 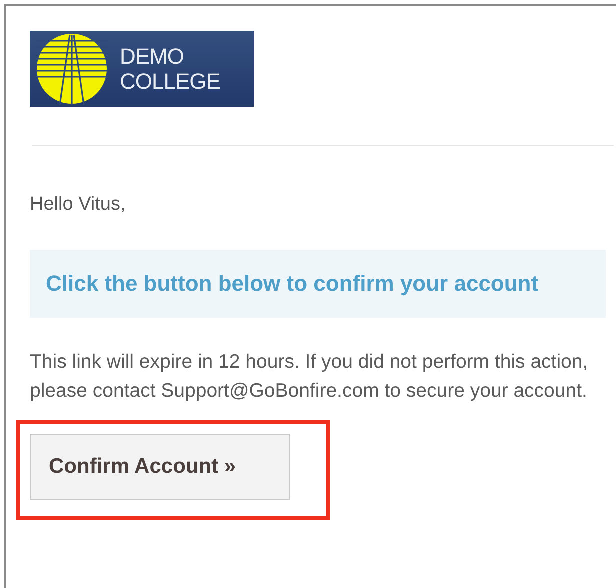 I want to click on logo-text: COLLEGE, so click(x=170, y=81).